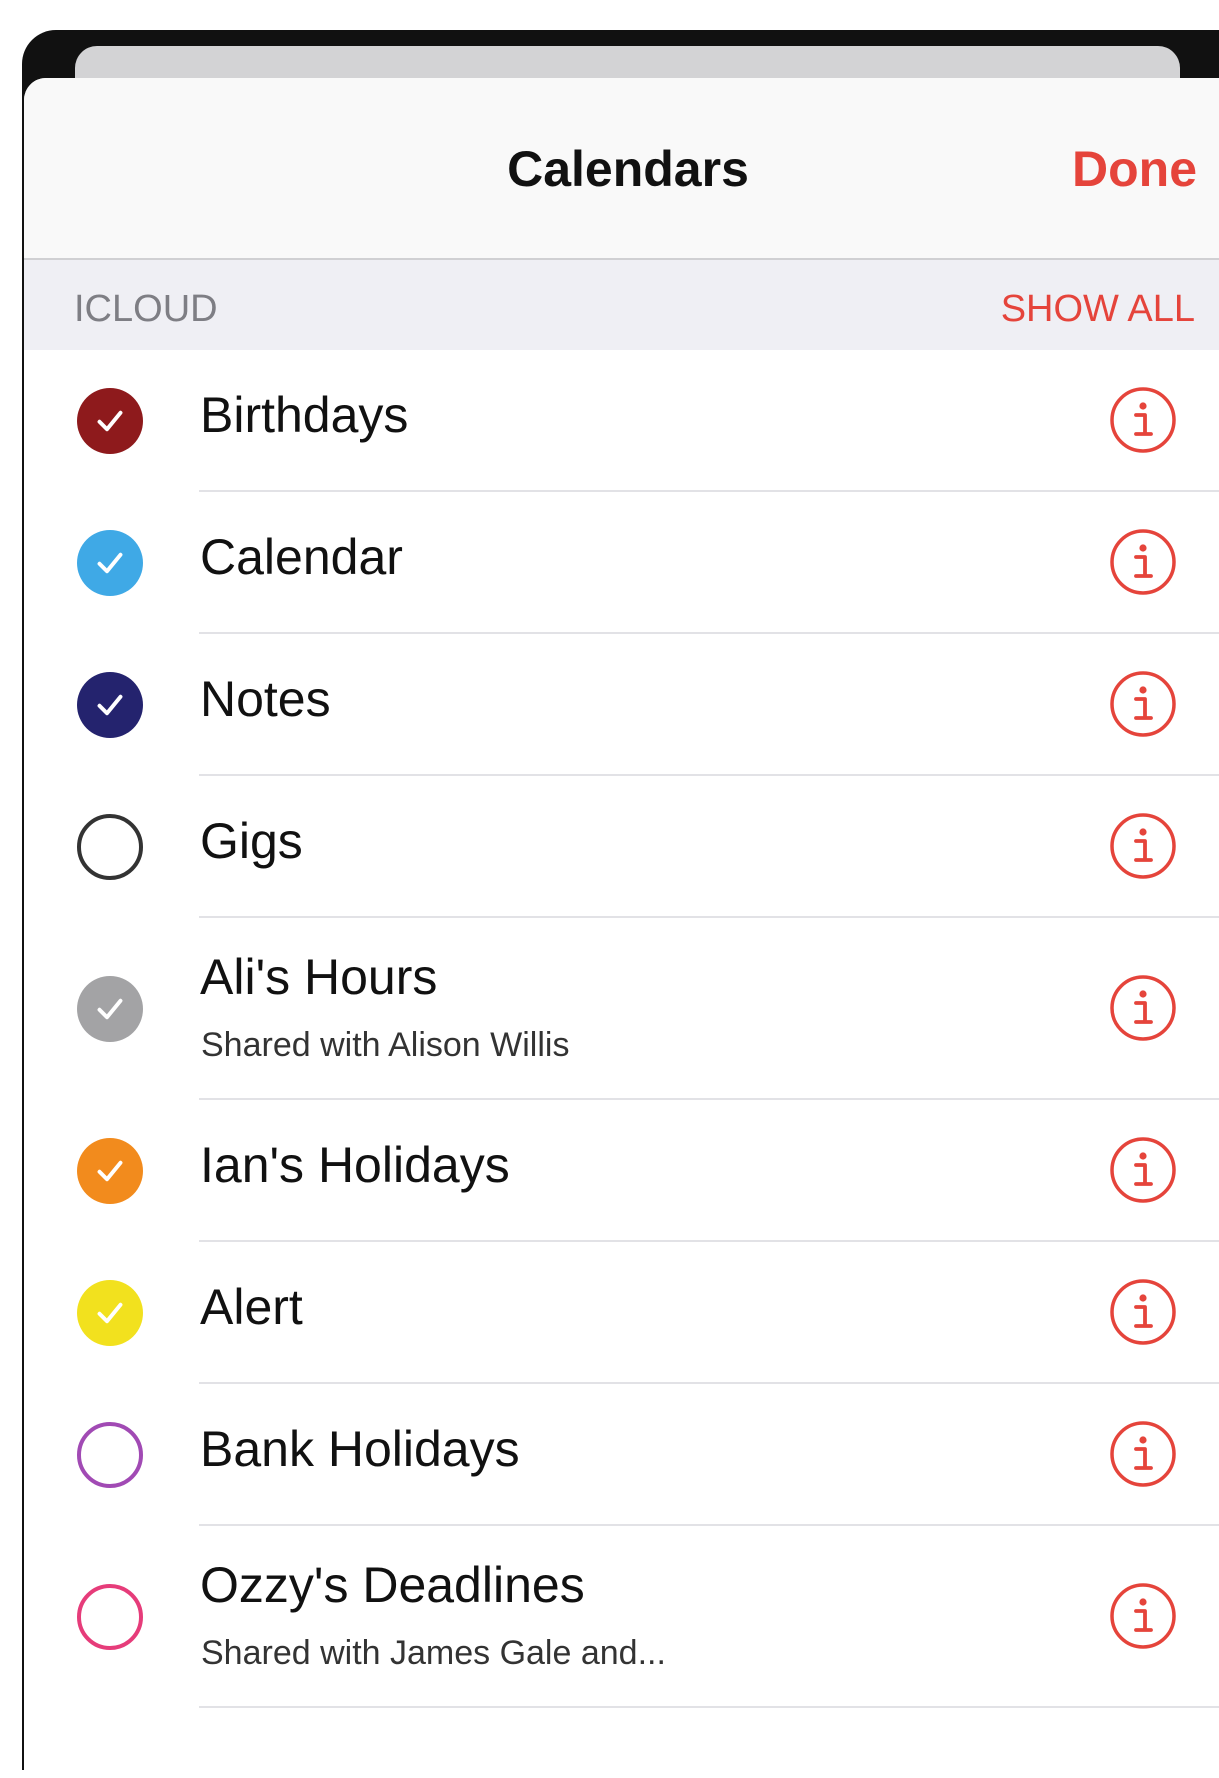  Describe the element at coordinates (709, 1707) in the screenshot. I see `row-divider` at that location.